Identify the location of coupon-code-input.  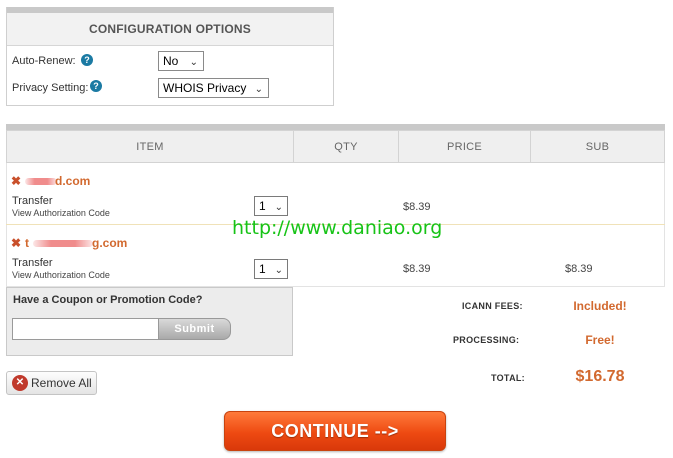
(86, 329).